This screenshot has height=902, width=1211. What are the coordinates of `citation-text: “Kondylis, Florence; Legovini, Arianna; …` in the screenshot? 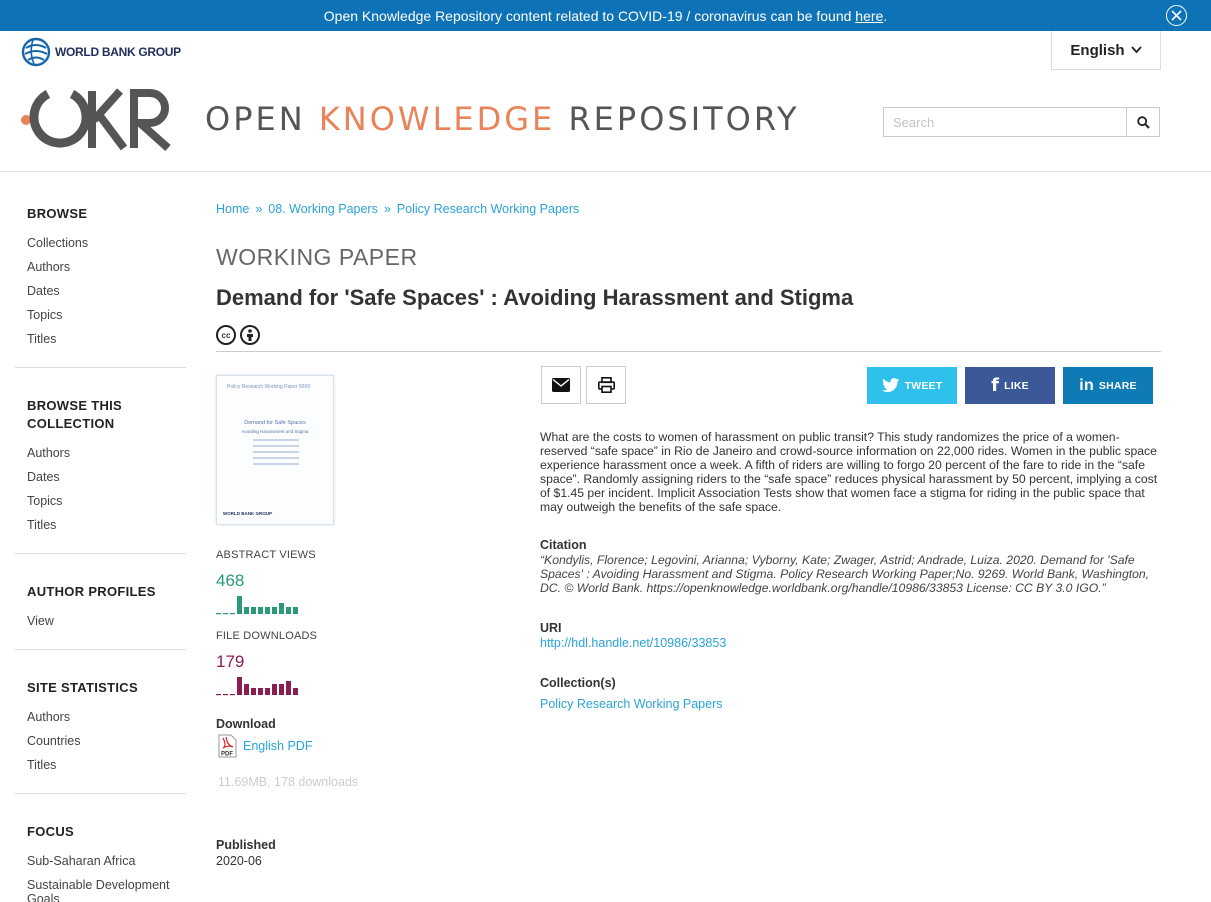 It's located at (845, 574).